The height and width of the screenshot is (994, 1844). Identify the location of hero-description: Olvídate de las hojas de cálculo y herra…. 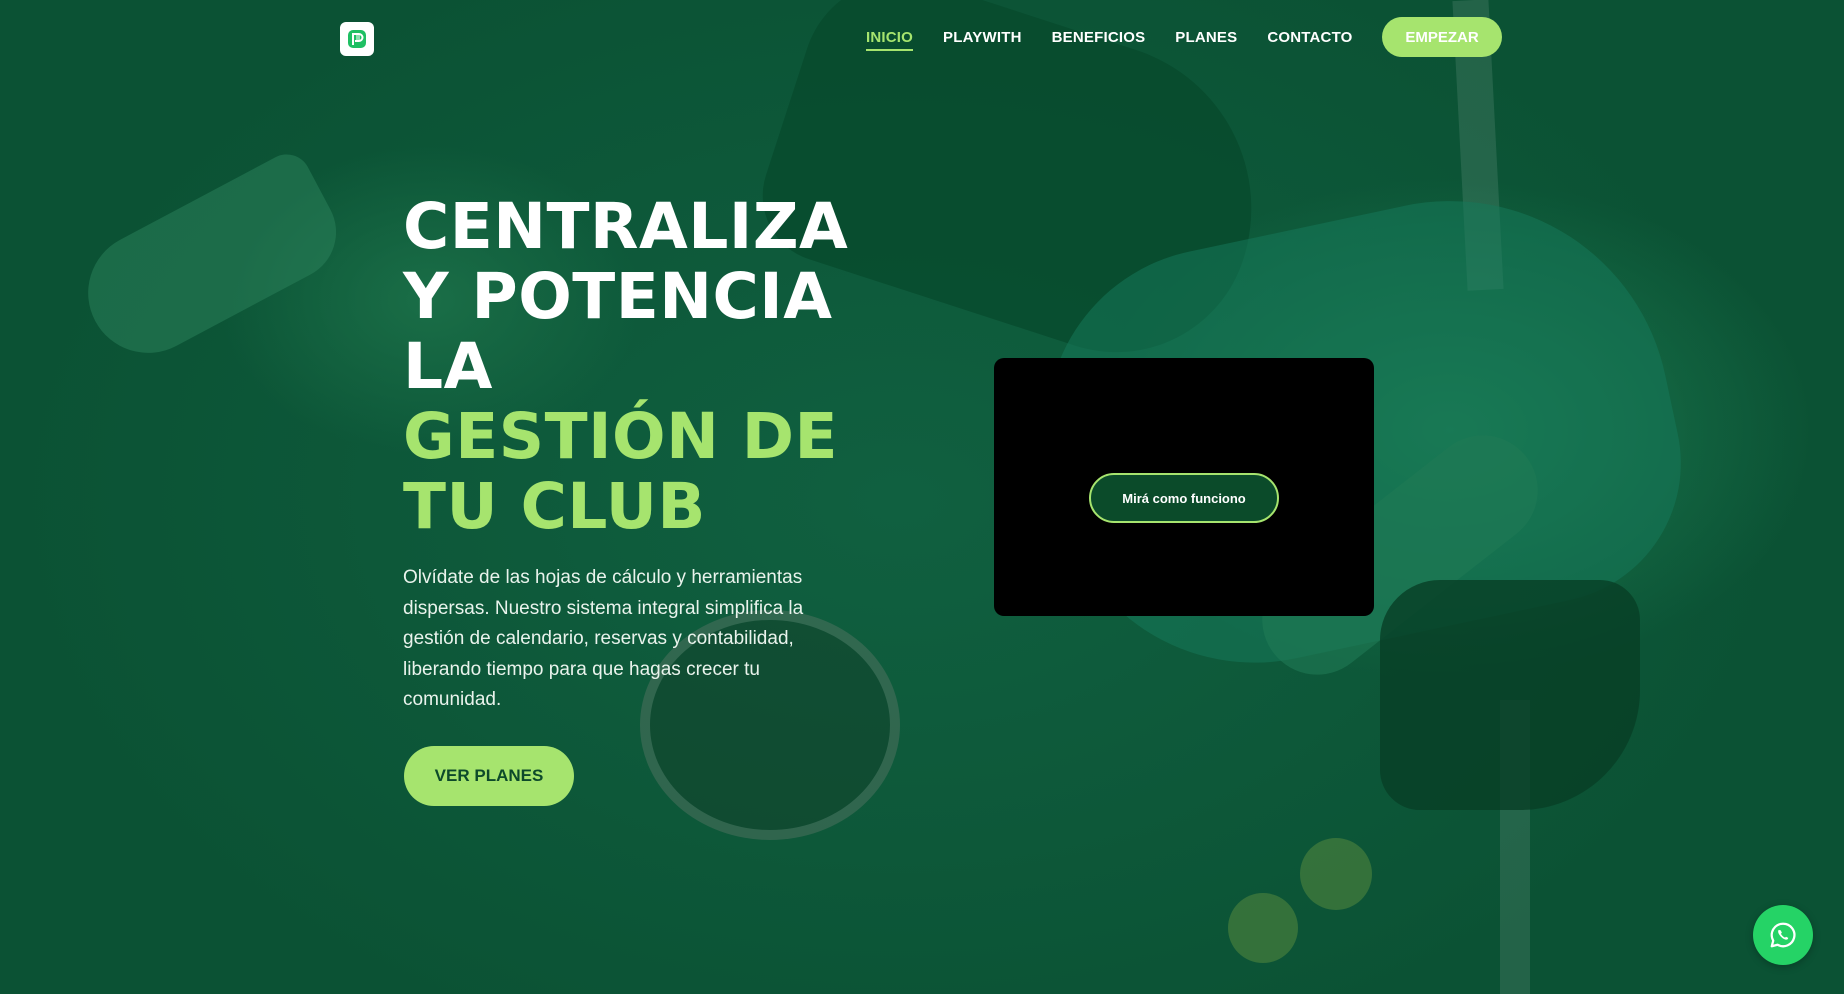
(603, 638).